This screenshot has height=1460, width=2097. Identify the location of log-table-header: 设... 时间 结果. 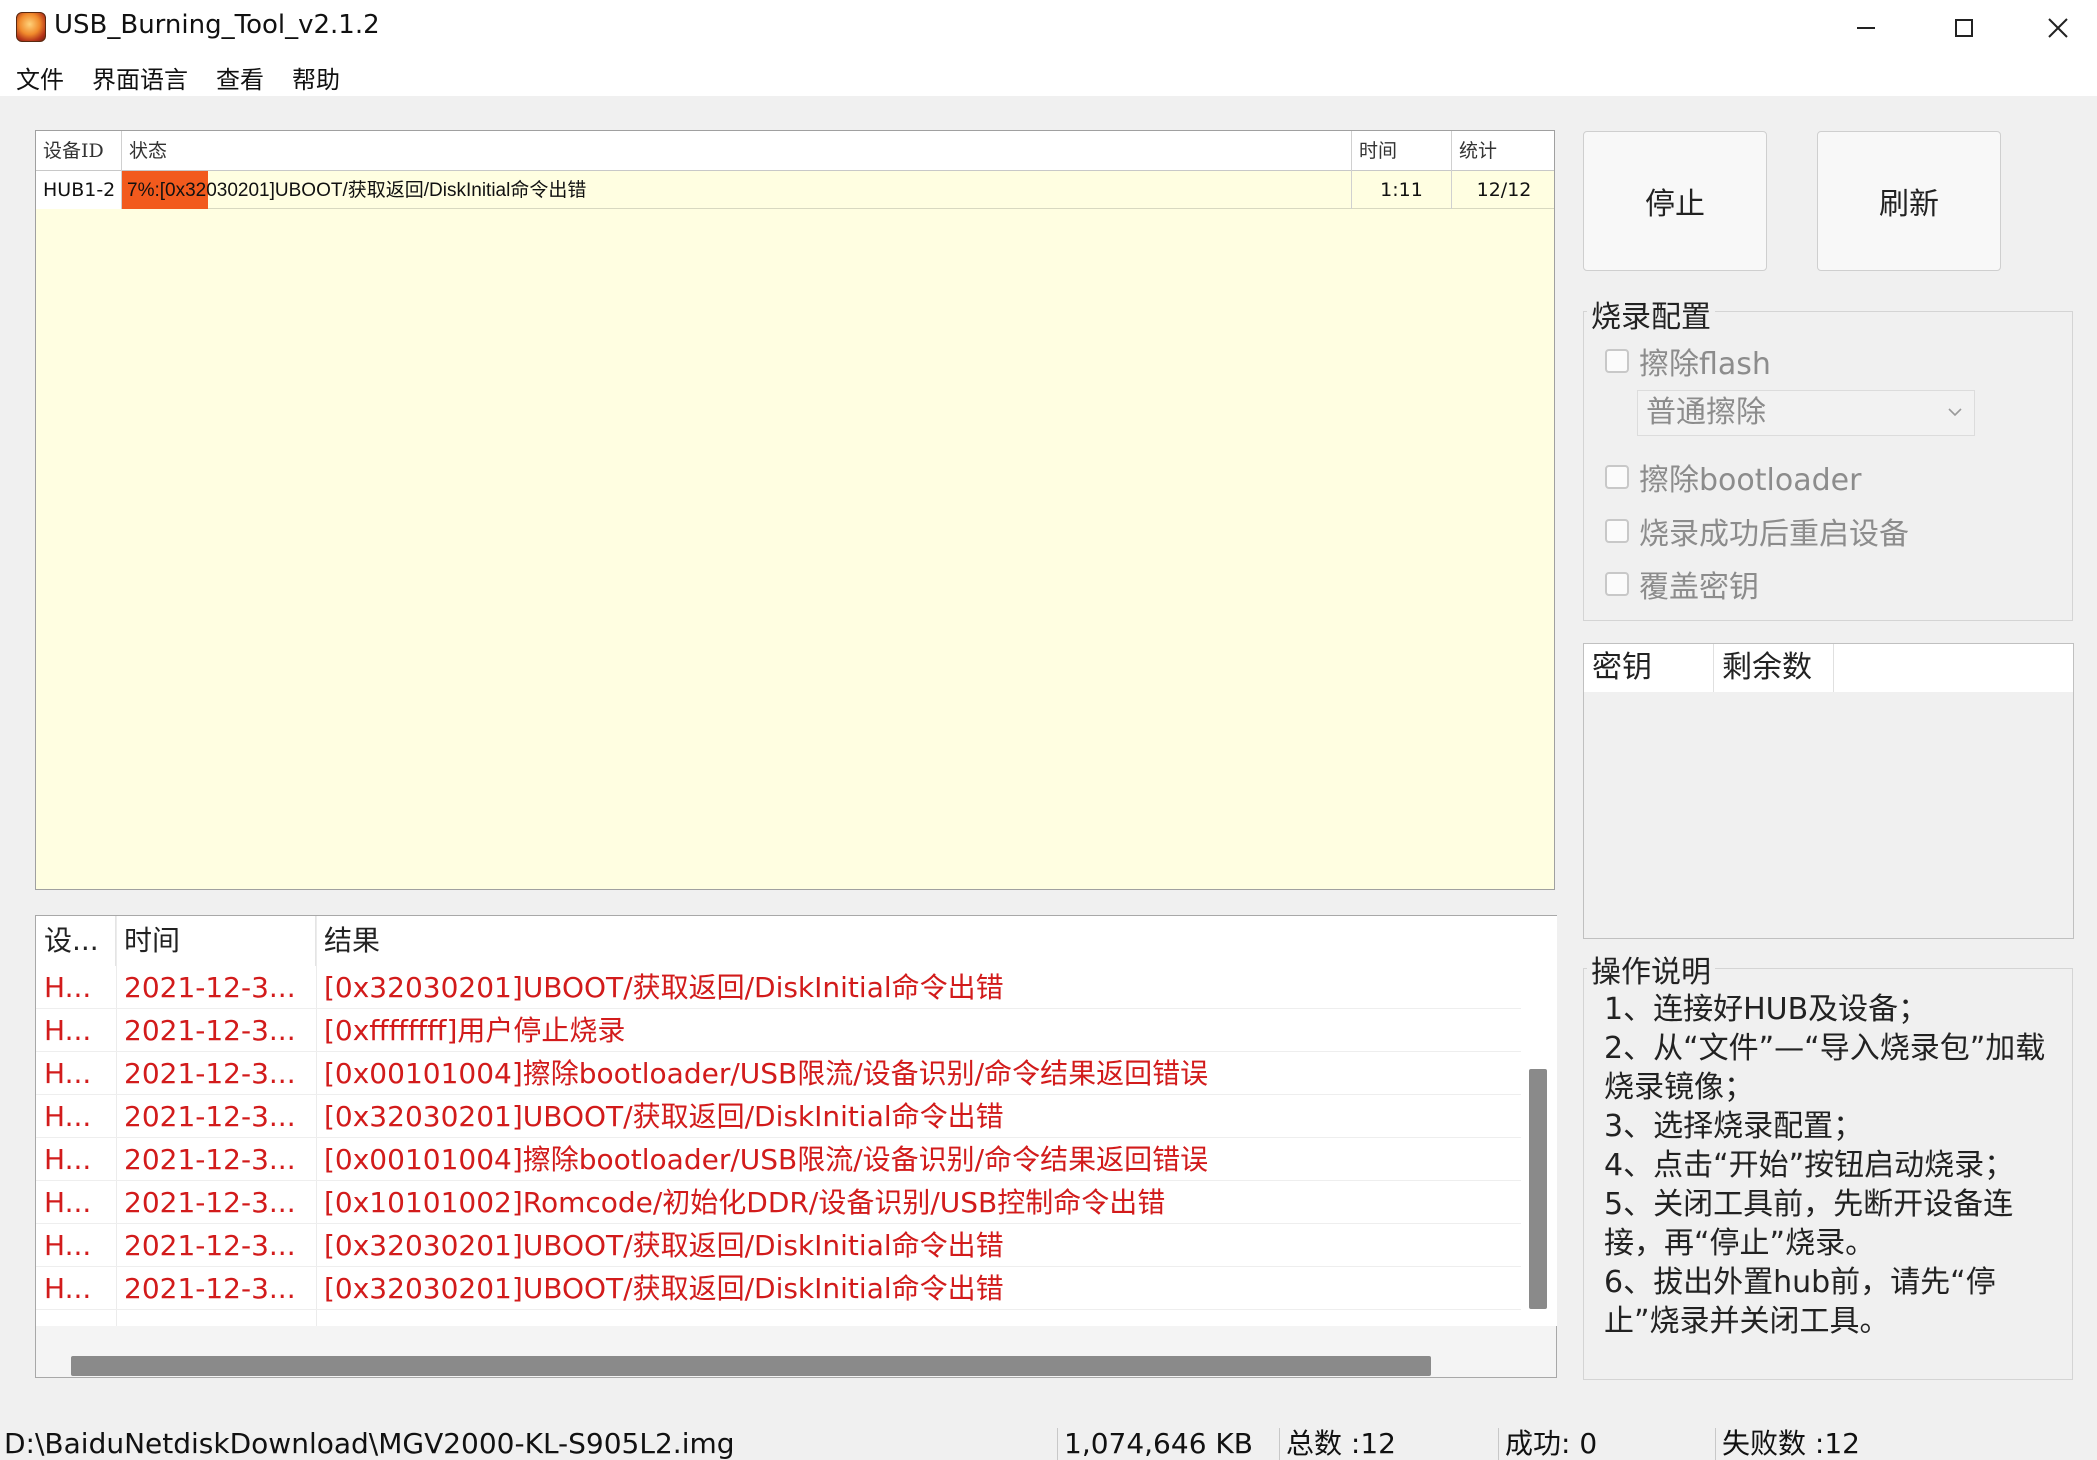
(778, 941).